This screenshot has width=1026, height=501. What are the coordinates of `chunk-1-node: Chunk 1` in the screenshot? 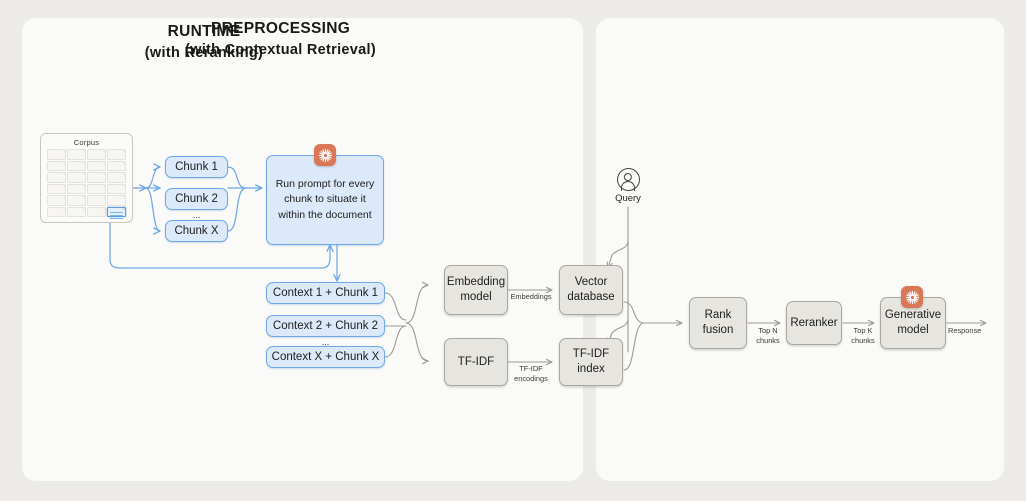 It's located at (196, 167).